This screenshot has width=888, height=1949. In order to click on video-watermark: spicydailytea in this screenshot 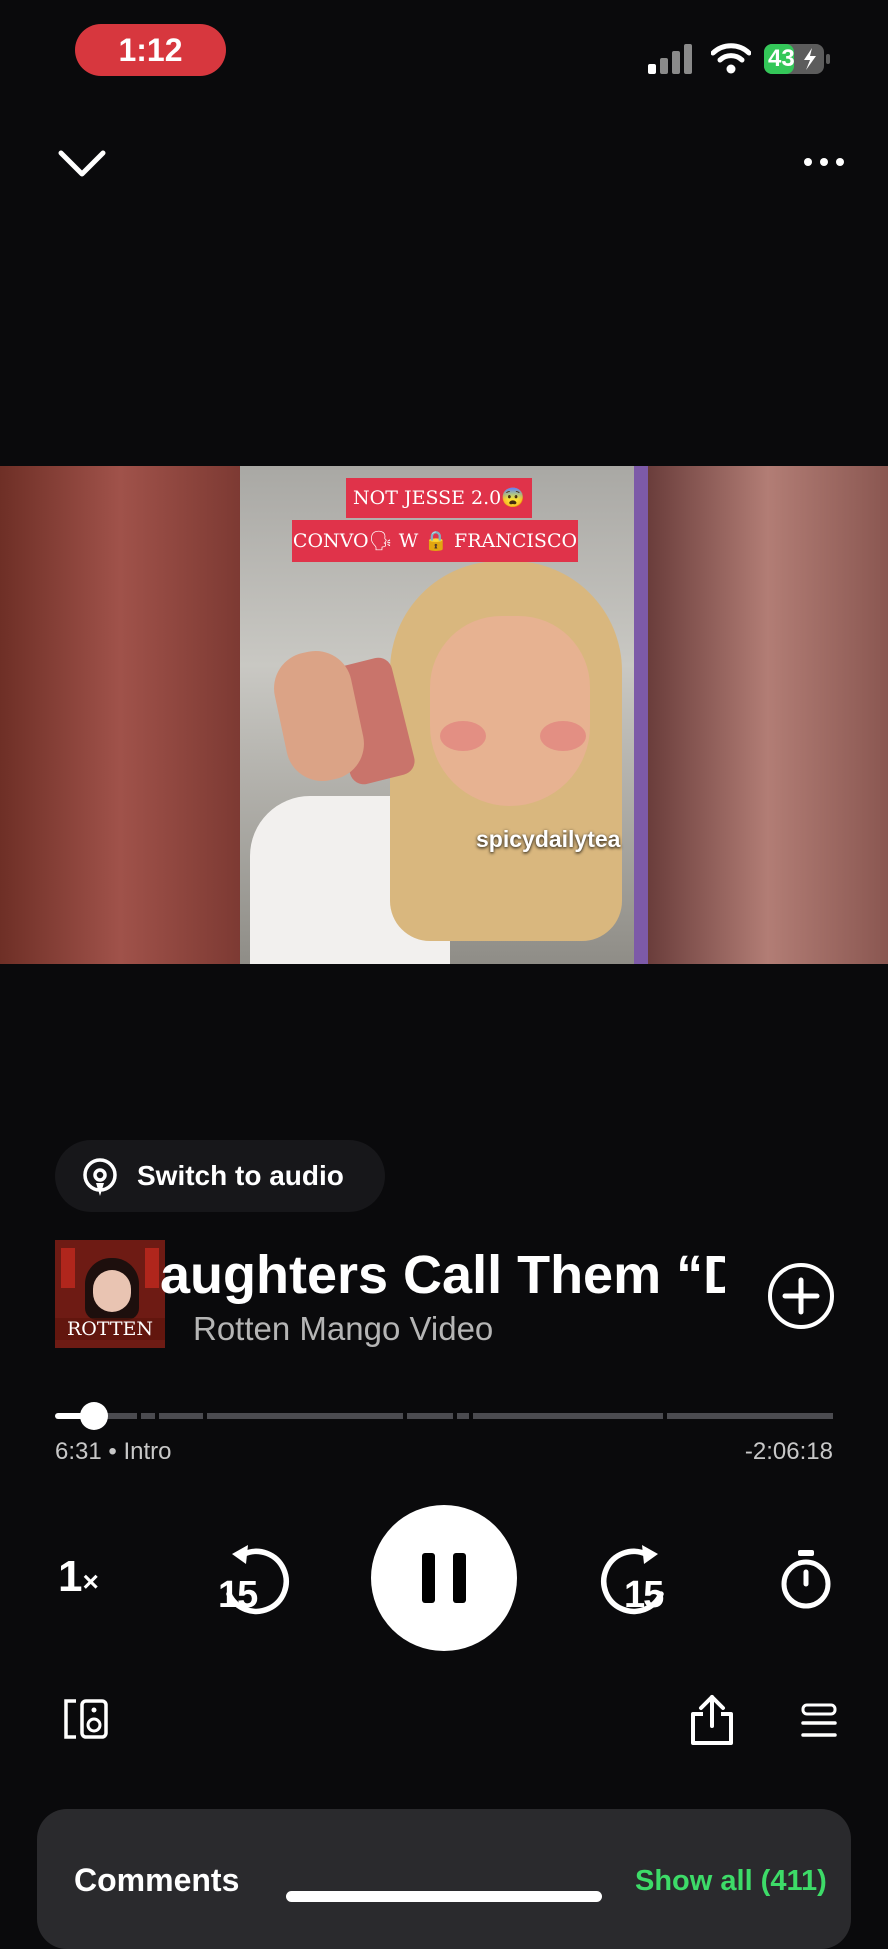, I will do `click(548, 839)`.